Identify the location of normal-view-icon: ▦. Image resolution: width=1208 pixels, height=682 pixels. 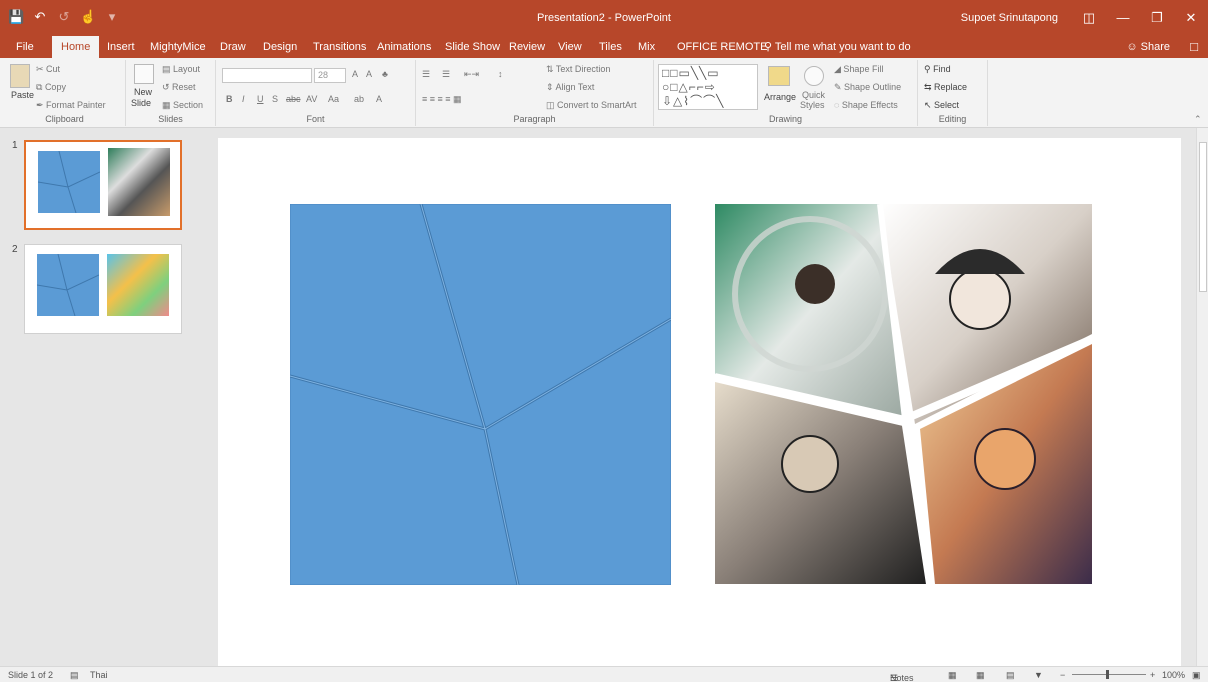
(952, 675).